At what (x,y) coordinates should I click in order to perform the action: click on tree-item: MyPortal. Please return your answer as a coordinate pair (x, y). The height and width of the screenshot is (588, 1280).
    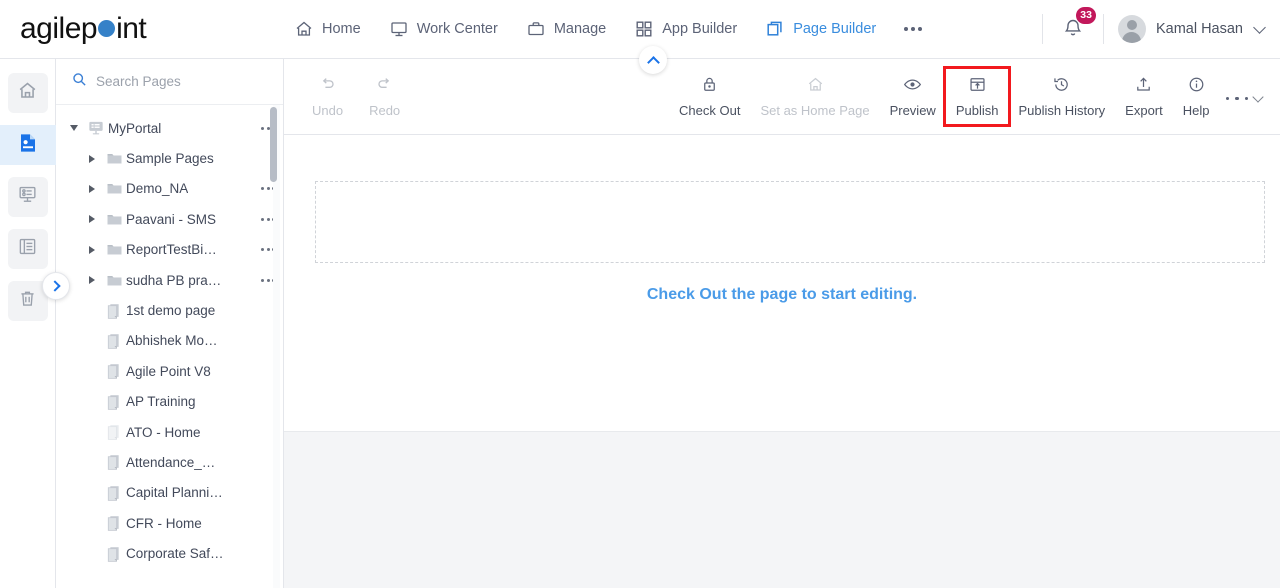
    Looking at the image, I should click on (169, 128).